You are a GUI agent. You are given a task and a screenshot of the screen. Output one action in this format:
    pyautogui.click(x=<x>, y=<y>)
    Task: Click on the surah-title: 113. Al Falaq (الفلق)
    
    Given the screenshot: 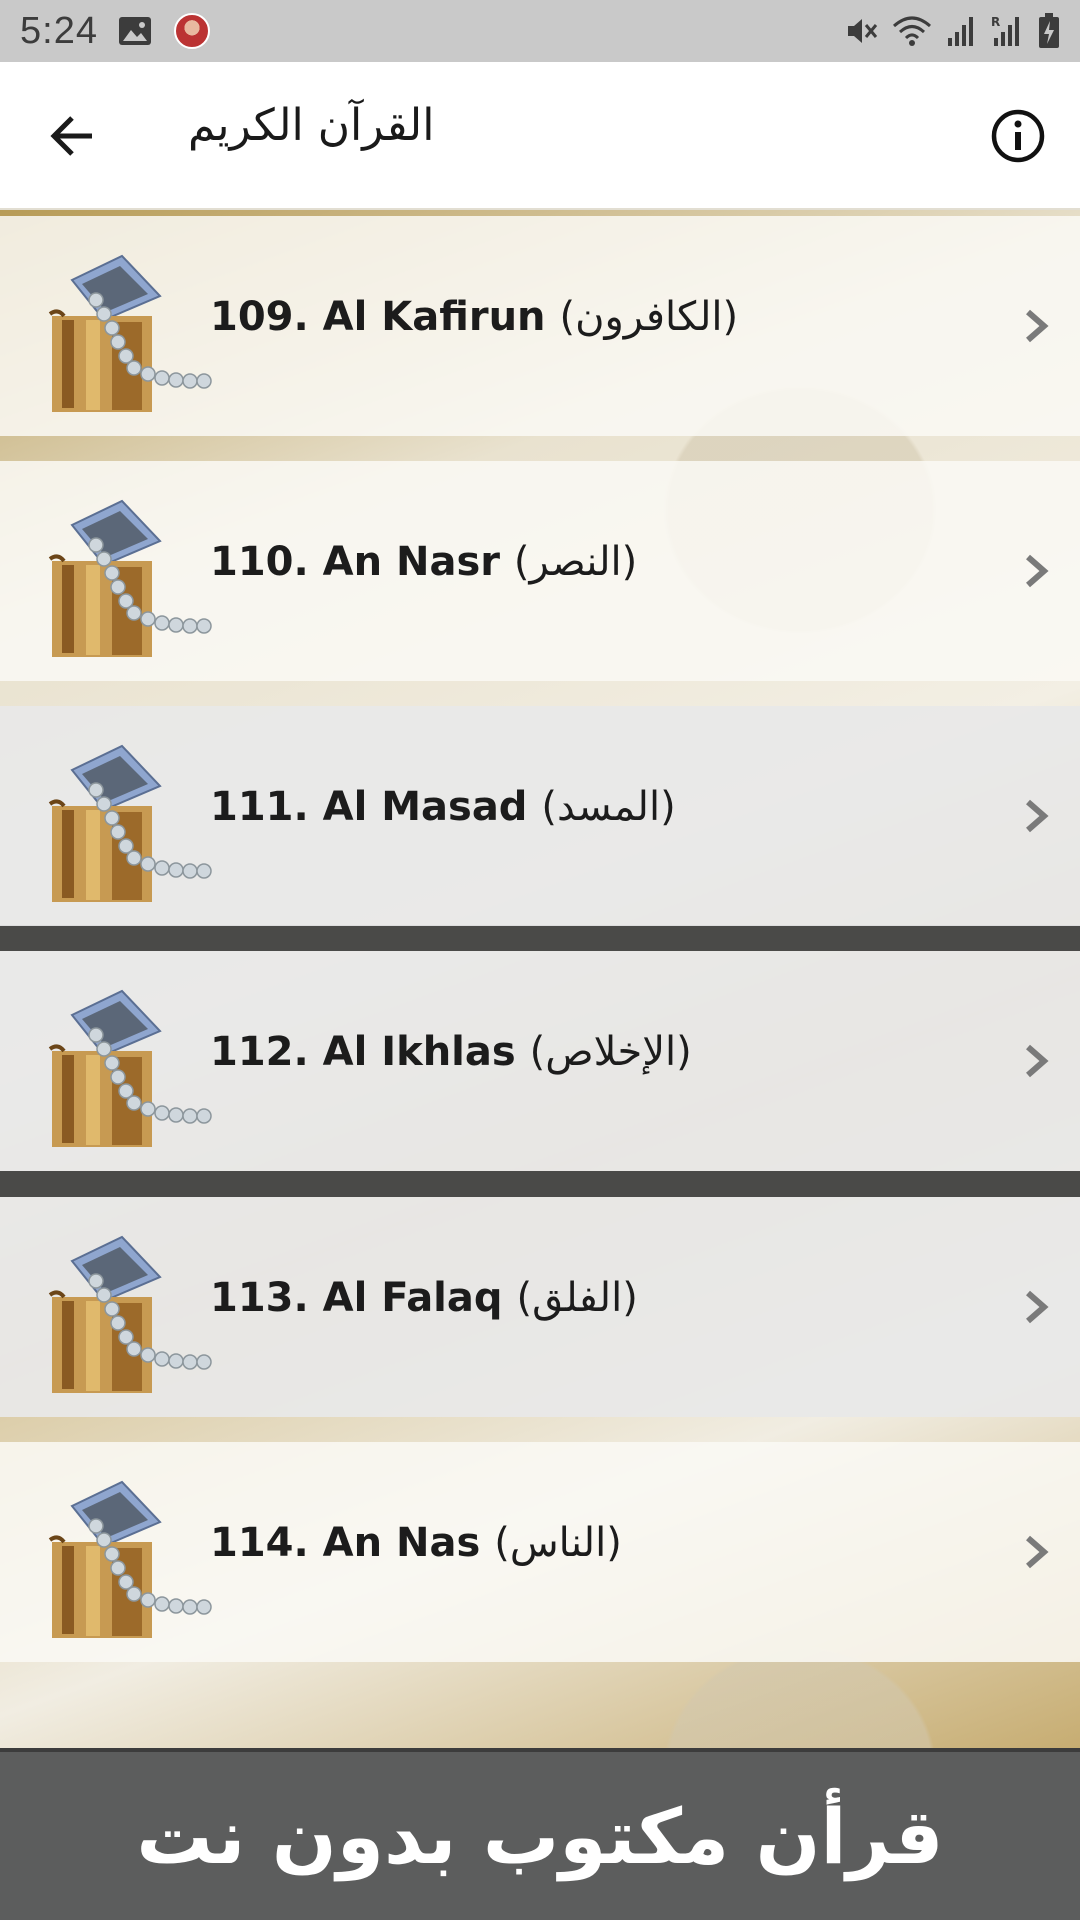 What is the action you would take?
    pyautogui.click(x=424, y=1298)
    